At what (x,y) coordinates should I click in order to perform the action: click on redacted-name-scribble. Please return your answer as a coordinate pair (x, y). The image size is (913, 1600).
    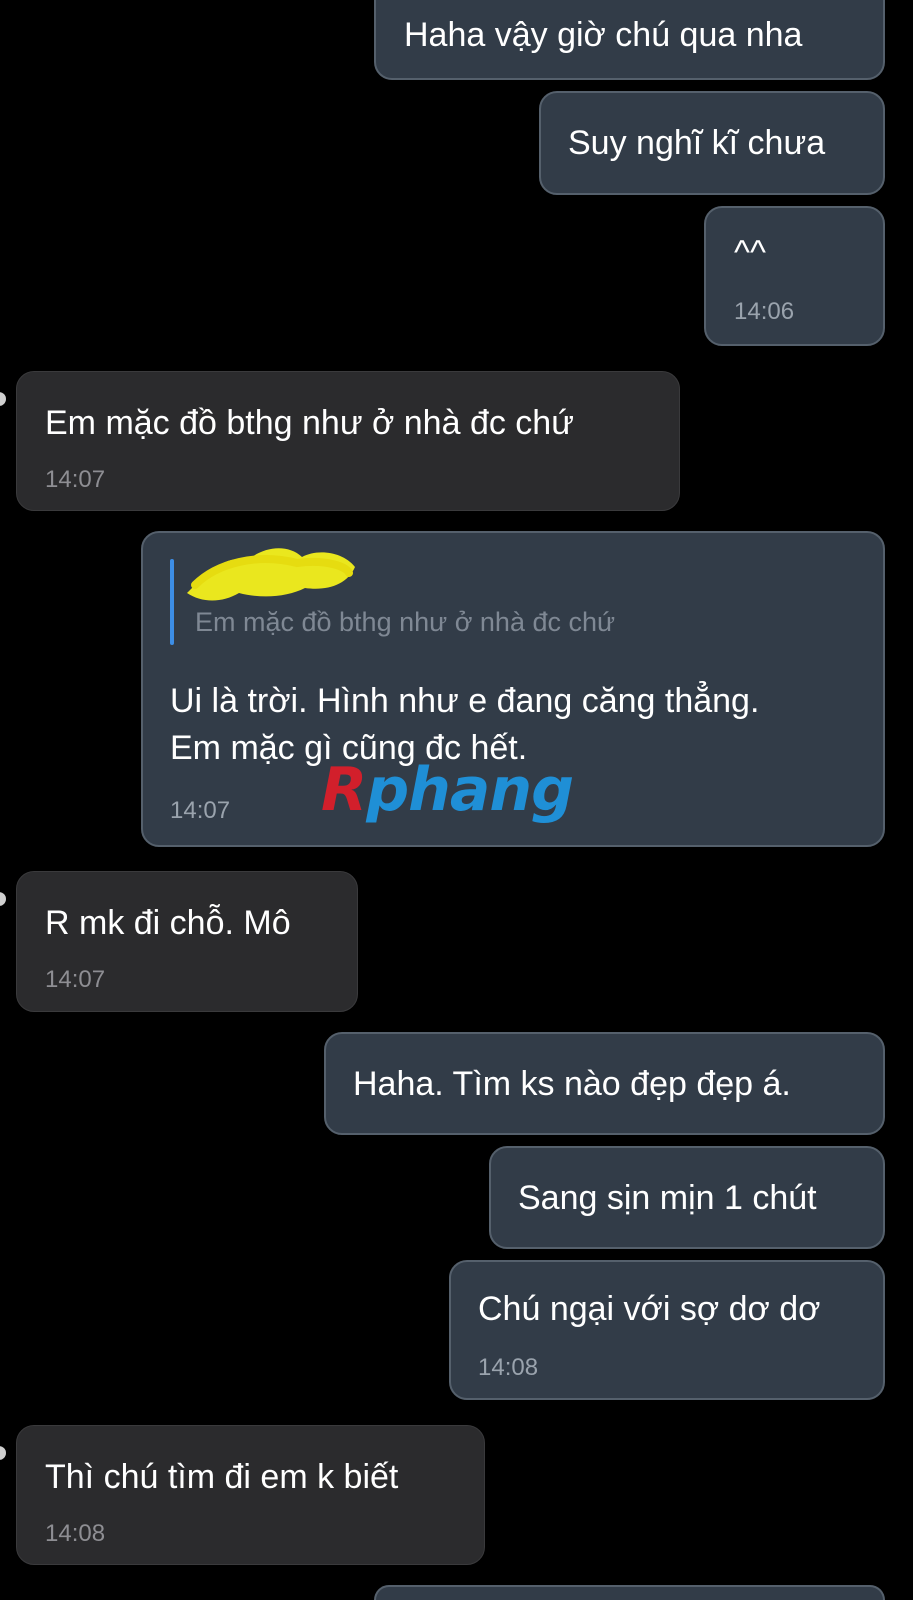
    Looking at the image, I should click on (271, 574).